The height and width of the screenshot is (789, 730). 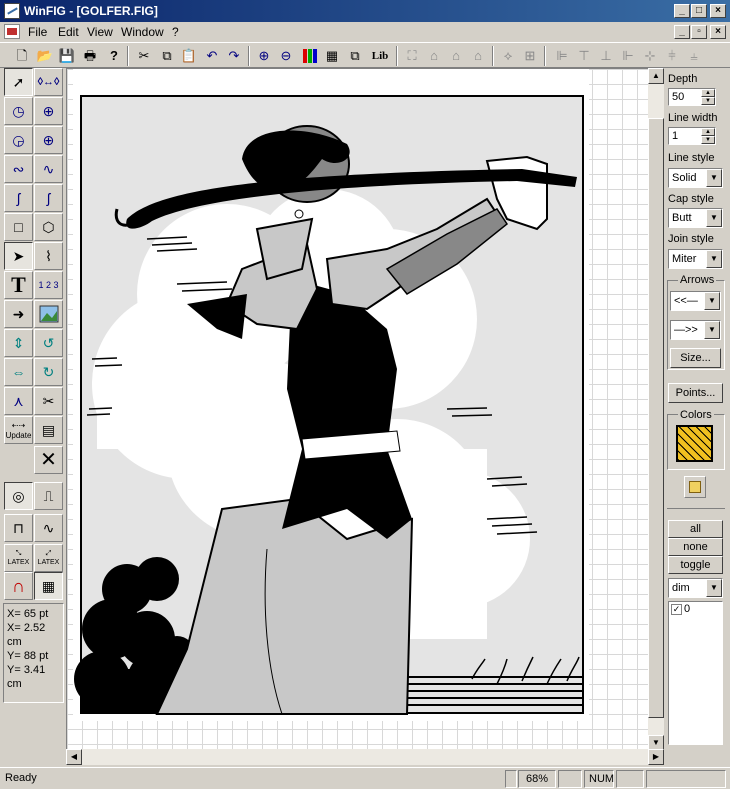 What do you see at coordinates (167, 56) in the screenshot?
I see `copy-icon: ⧉` at bounding box center [167, 56].